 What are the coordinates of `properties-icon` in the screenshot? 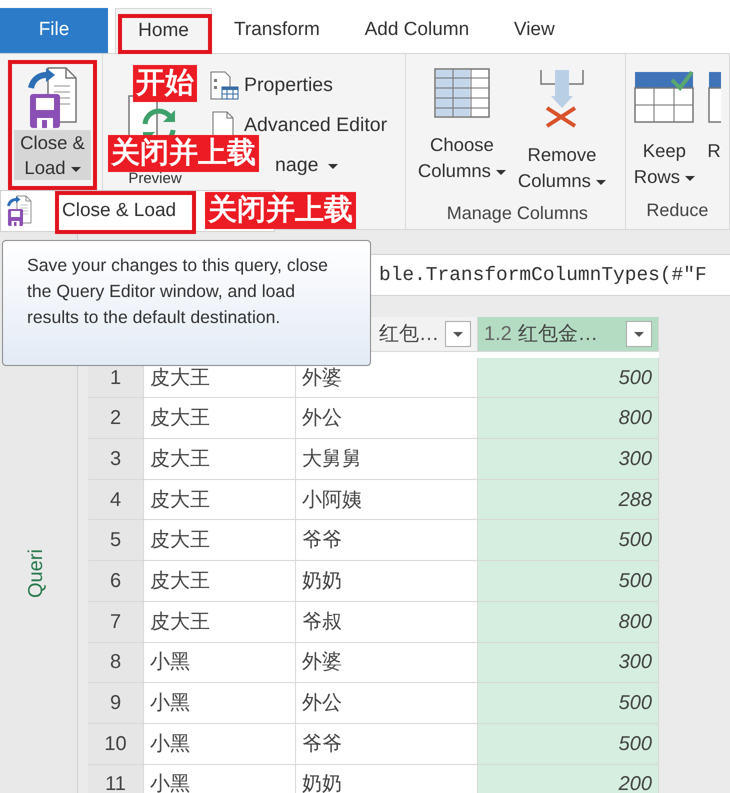 It's located at (224, 86).